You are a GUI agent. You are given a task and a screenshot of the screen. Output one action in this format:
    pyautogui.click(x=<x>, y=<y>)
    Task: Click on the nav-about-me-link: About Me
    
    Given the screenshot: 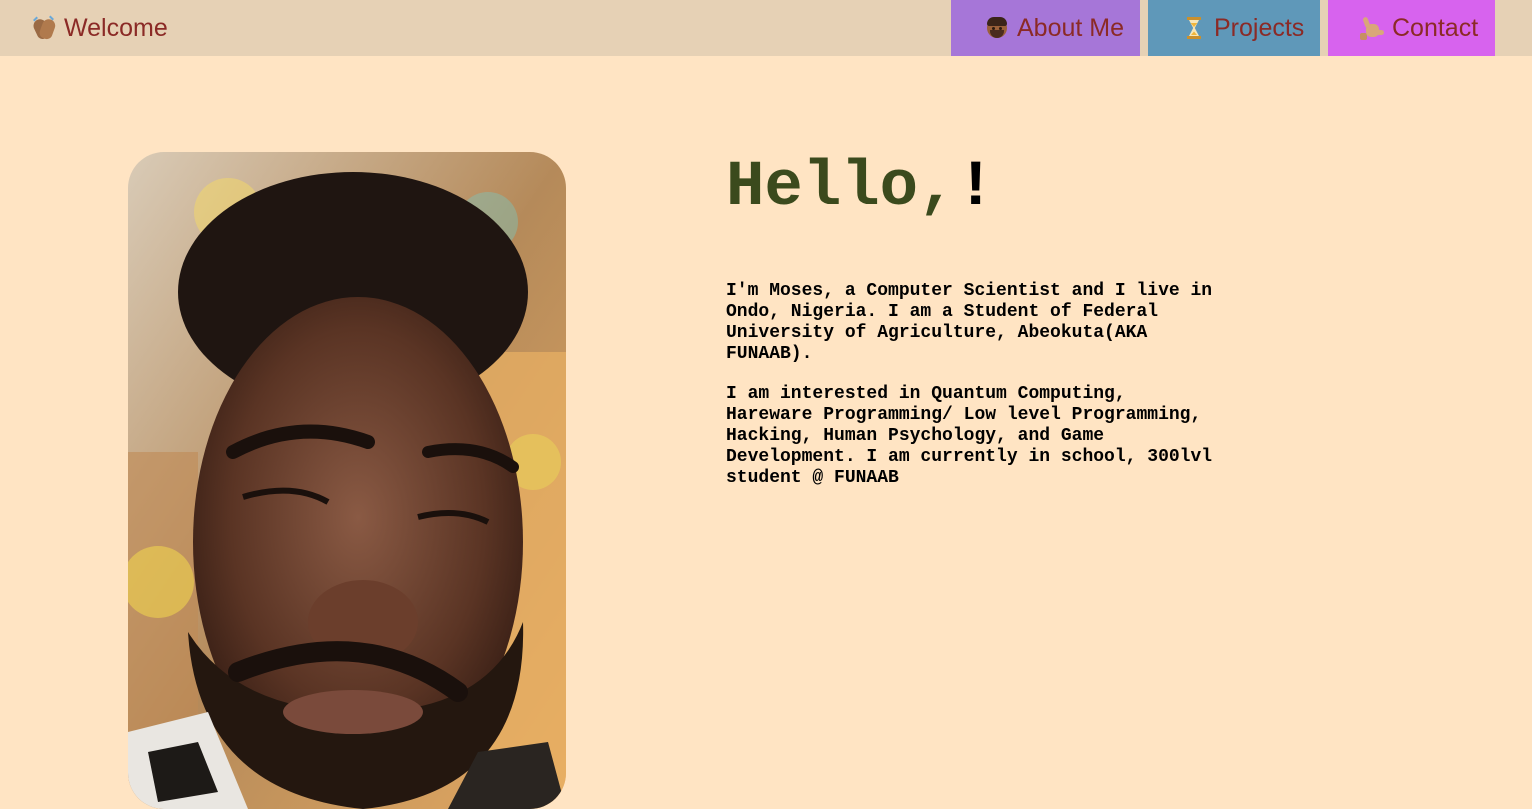 What is the action you would take?
    pyautogui.click(x=1045, y=28)
    